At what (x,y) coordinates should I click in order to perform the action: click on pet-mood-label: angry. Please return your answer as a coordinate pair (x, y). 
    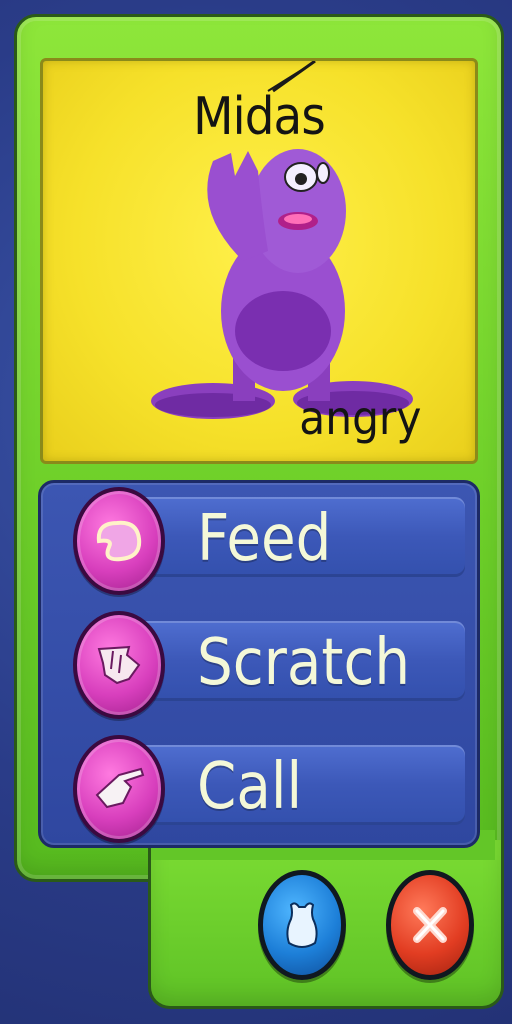
    Looking at the image, I should click on (360, 418).